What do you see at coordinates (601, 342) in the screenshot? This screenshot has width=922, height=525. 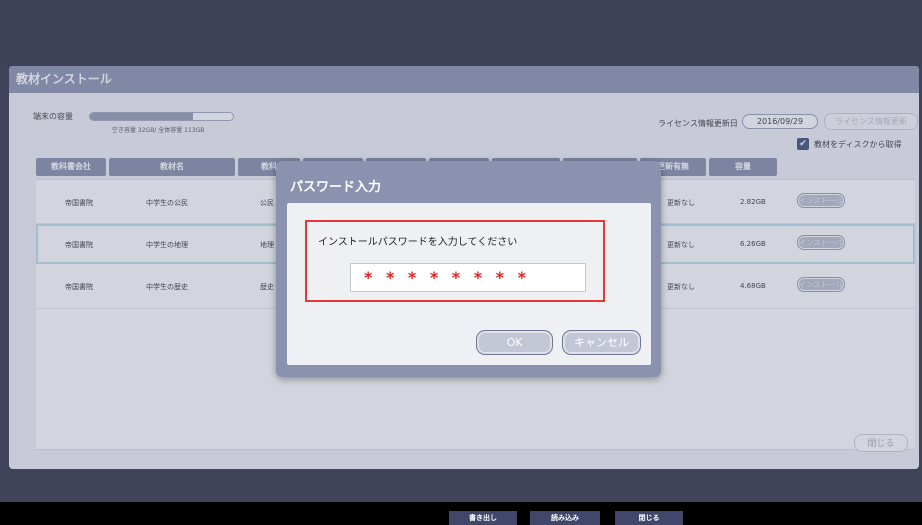 I see `cancel-button: キャンセル` at bounding box center [601, 342].